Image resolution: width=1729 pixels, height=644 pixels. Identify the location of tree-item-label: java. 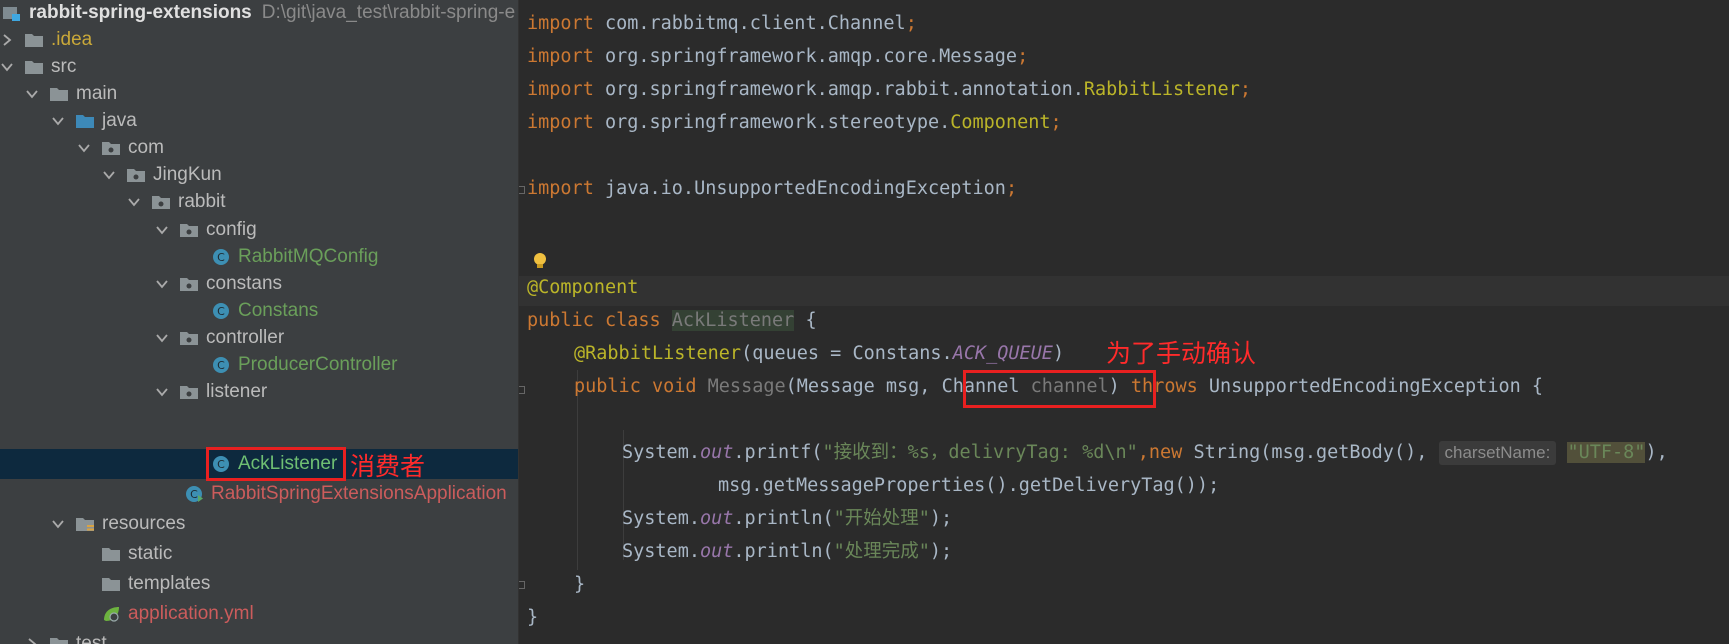
(119, 120).